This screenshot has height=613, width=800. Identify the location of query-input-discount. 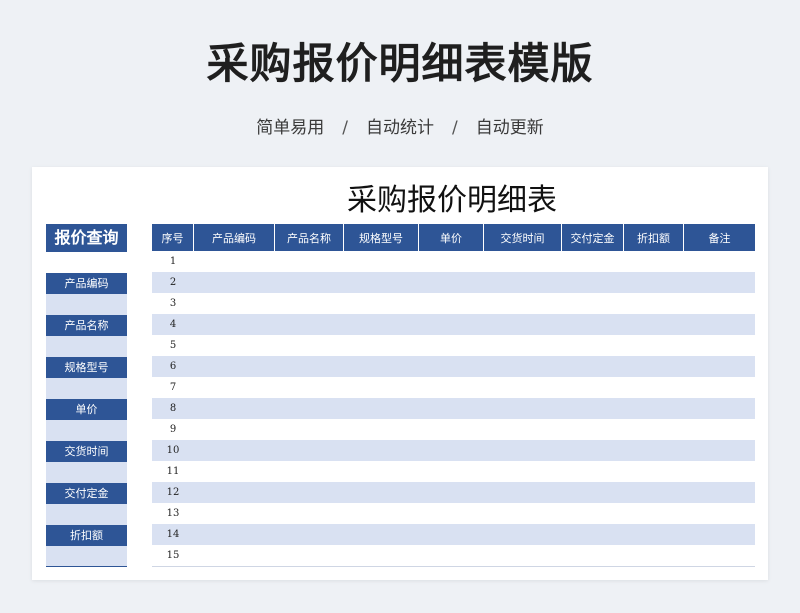
(86, 556).